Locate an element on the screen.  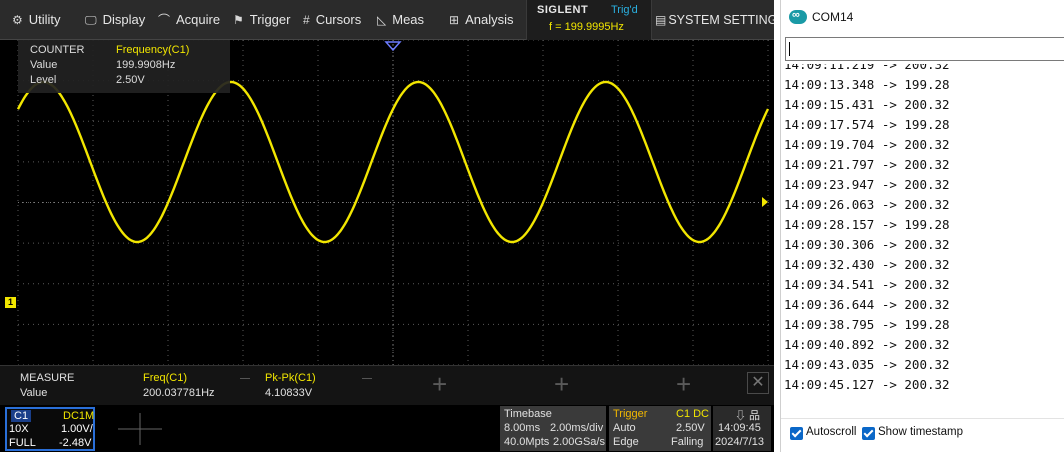
ruler-icon: ◺ is located at coordinates (382, 20).